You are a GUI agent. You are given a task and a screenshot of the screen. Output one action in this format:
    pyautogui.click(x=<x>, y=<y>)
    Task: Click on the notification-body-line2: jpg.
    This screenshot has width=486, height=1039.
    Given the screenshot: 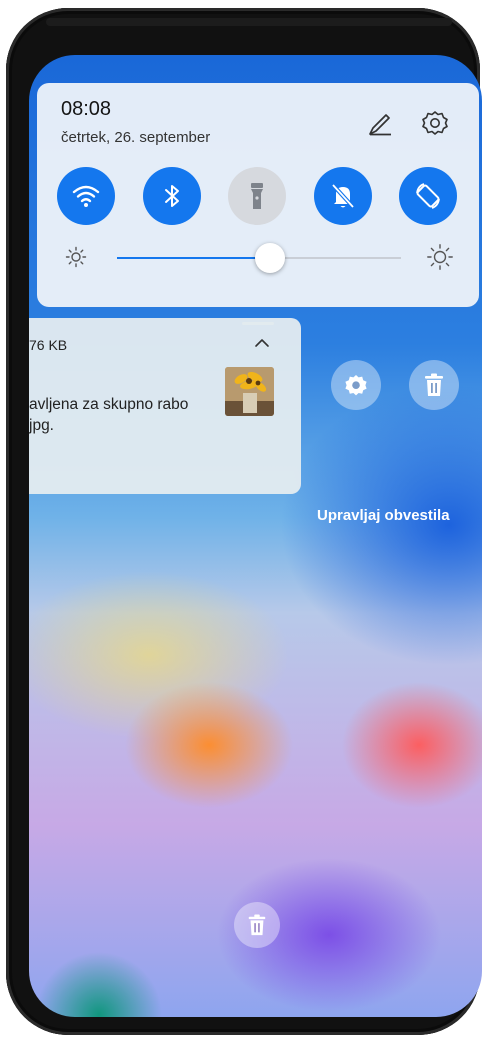 What is the action you would take?
    pyautogui.click(x=41, y=425)
    